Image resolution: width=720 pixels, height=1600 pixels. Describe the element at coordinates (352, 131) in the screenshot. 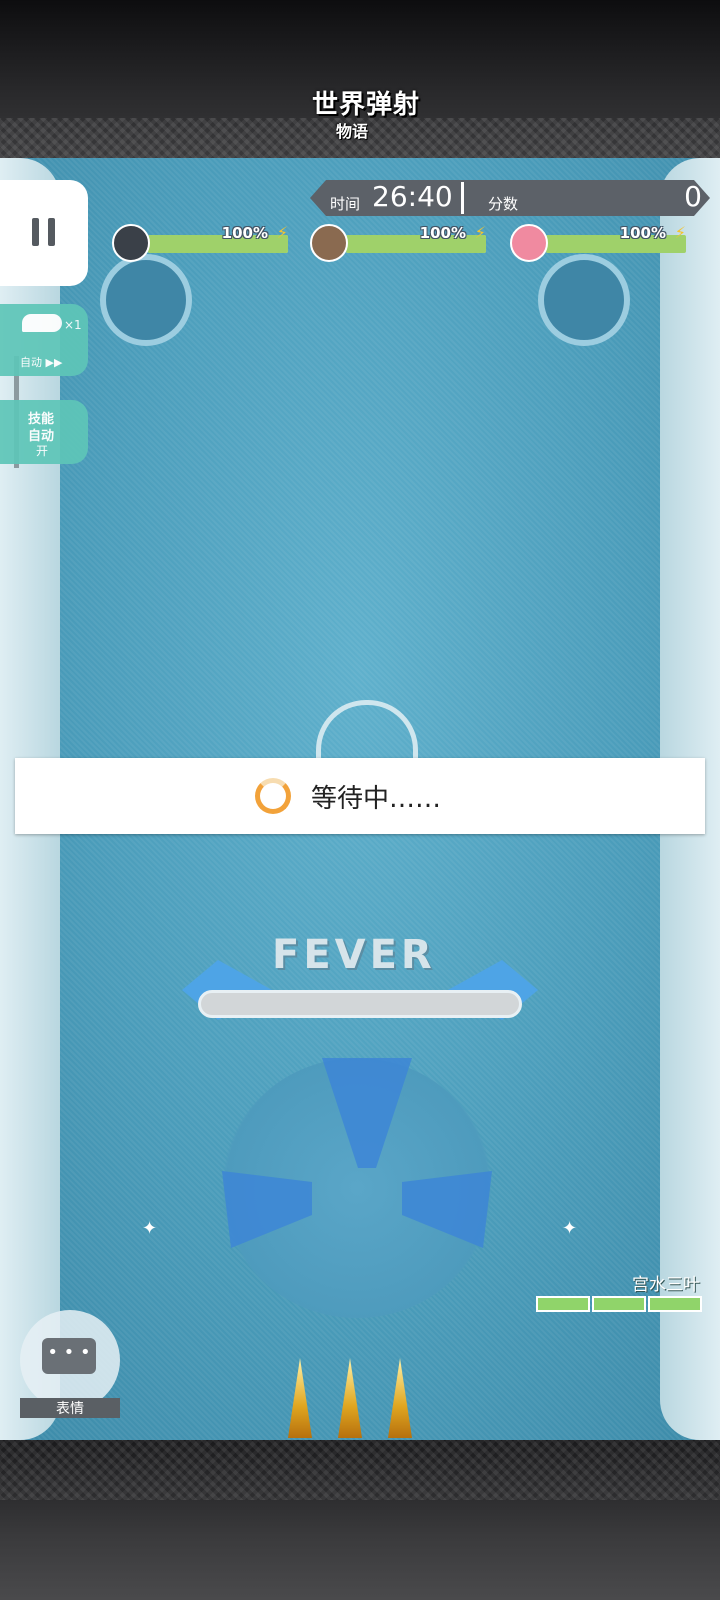

I see `logo-subtitle: 物语` at that location.